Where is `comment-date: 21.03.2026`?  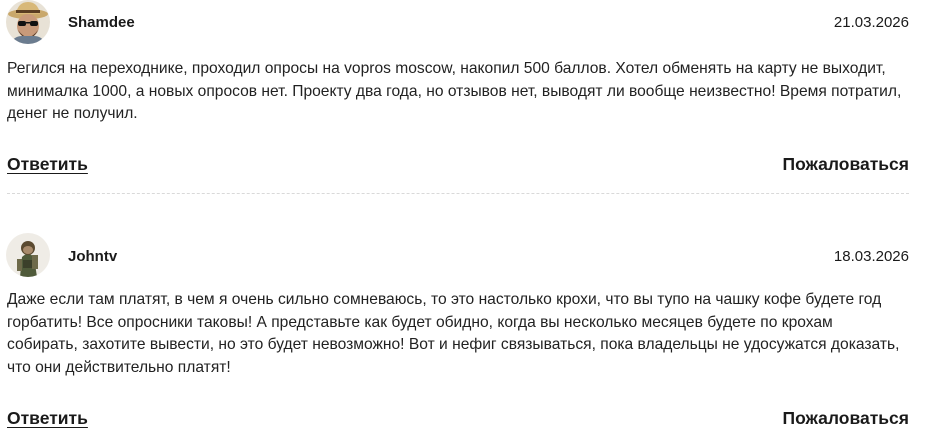 comment-date: 21.03.2026 is located at coordinates (871, 22).